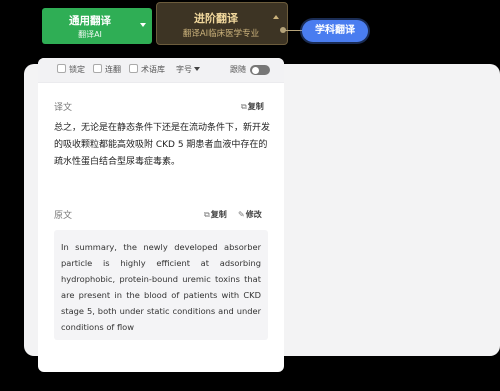 The width and height of the screenshot is (500, 391). Describe the element at coordinates (153, 69) in the screenshot. I see `glossary-label: 术语库` at that location.